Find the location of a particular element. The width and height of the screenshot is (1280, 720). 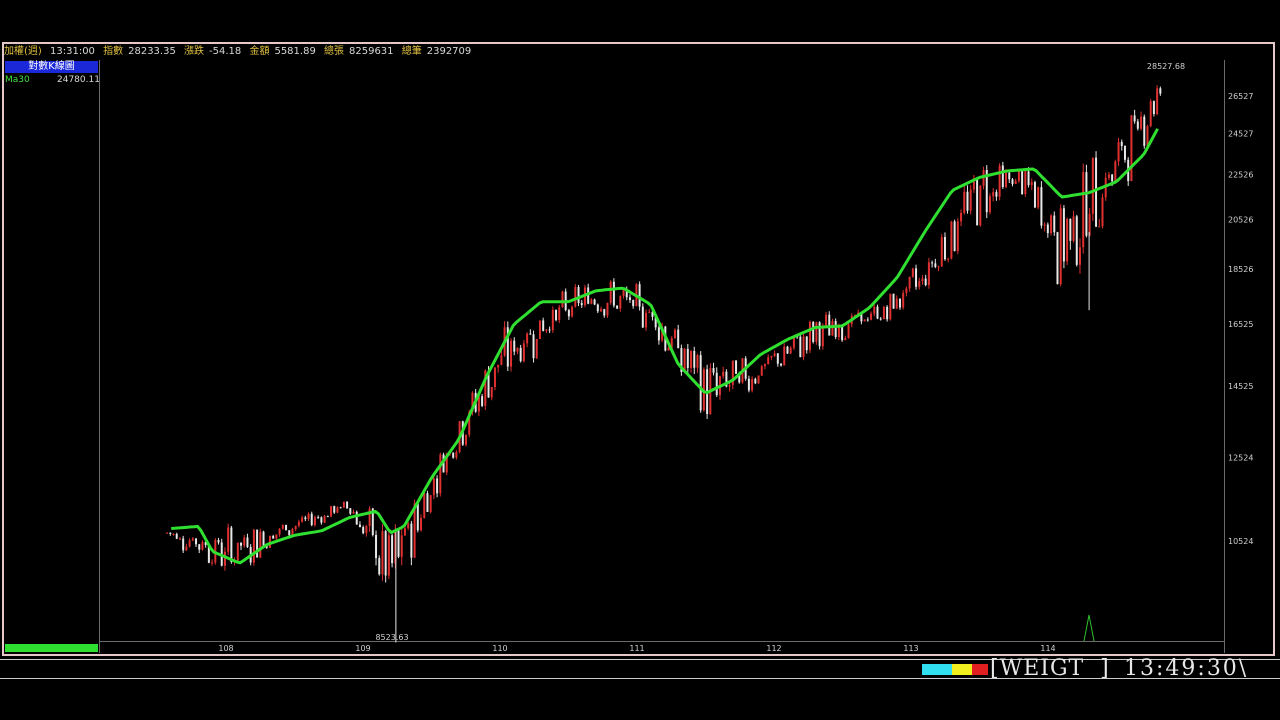

y-tick-label: 26527 is located at coordinates (1240, 96).